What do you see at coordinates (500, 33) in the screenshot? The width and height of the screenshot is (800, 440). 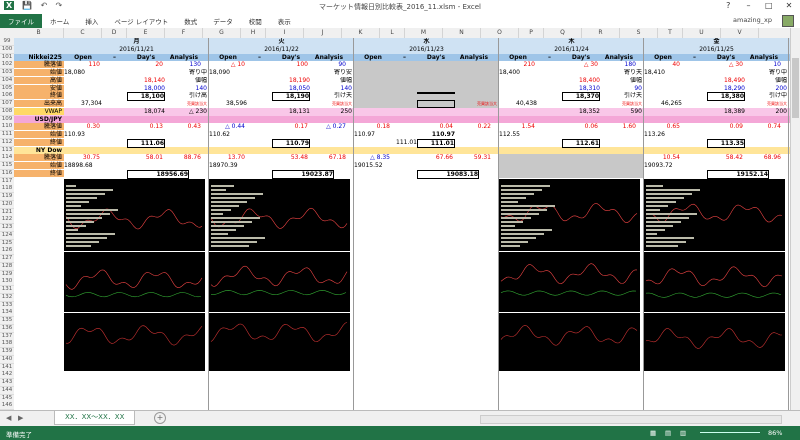 I see `column-header: O` at bounding box center [500, 33].